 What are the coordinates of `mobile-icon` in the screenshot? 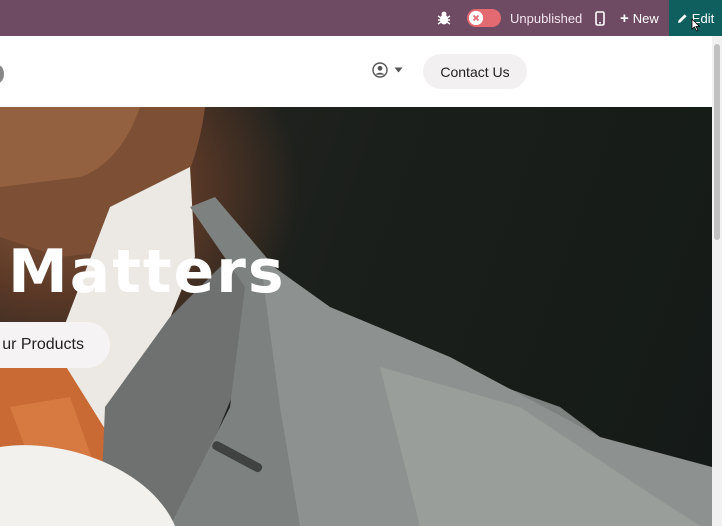 It's located at (600, 18).